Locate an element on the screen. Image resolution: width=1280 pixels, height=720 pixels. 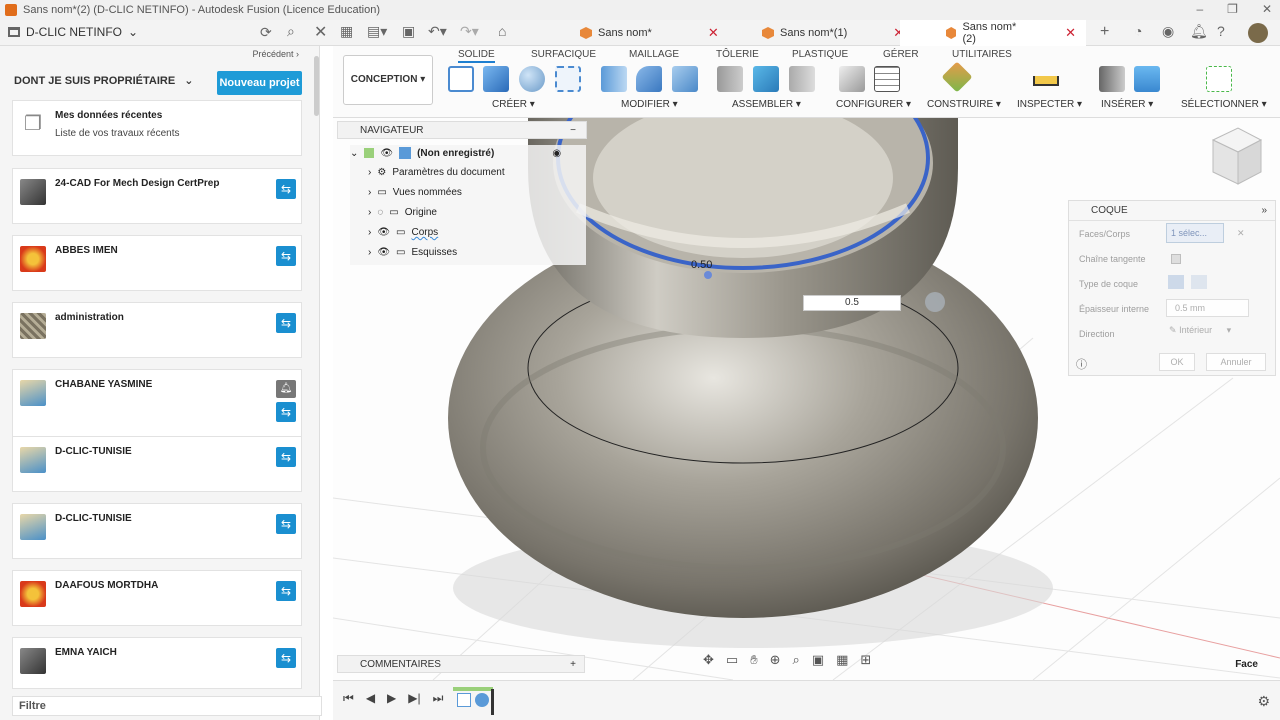
expand-icon: » is located at coordinates (1264, 211).